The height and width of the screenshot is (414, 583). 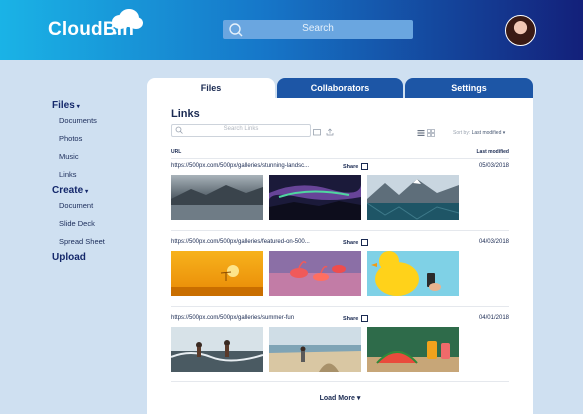 I want to click on sidebar-item-music: Music, so click(x=82, y=156).